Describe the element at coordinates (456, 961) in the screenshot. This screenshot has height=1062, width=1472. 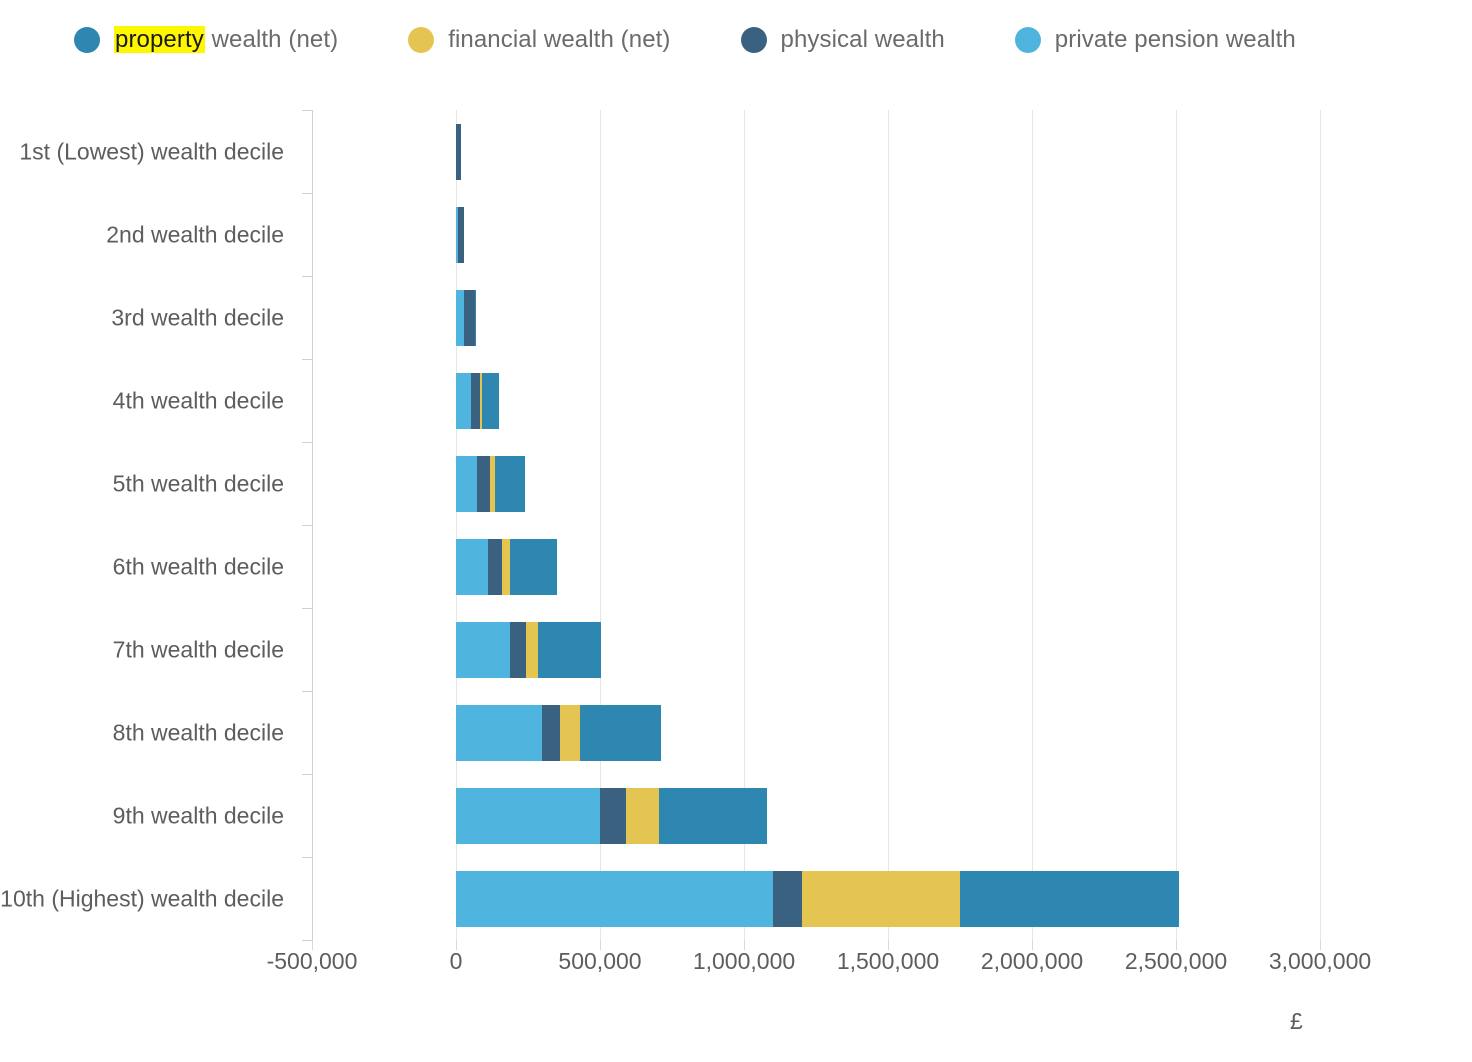
I see `x-axis-tick-label: 0` at that location.